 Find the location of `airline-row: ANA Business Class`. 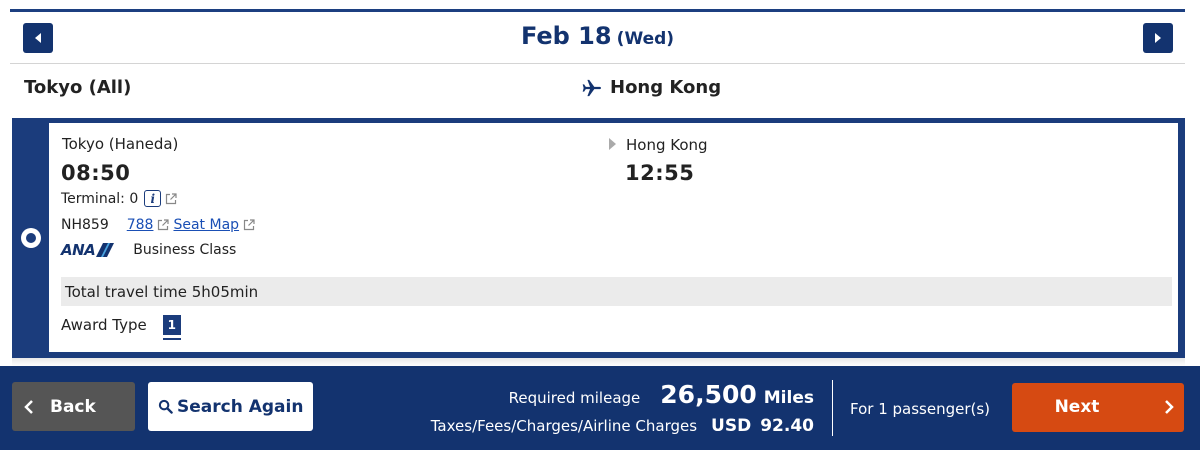

airline-row: ANA Business Class is located at coordinates (148, 250).